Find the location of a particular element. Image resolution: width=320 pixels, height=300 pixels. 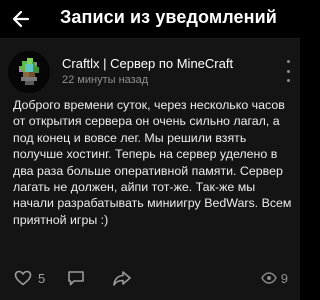

post-author: Craftlx | Сервер по MineCraft is located at coordinates (147, 63).